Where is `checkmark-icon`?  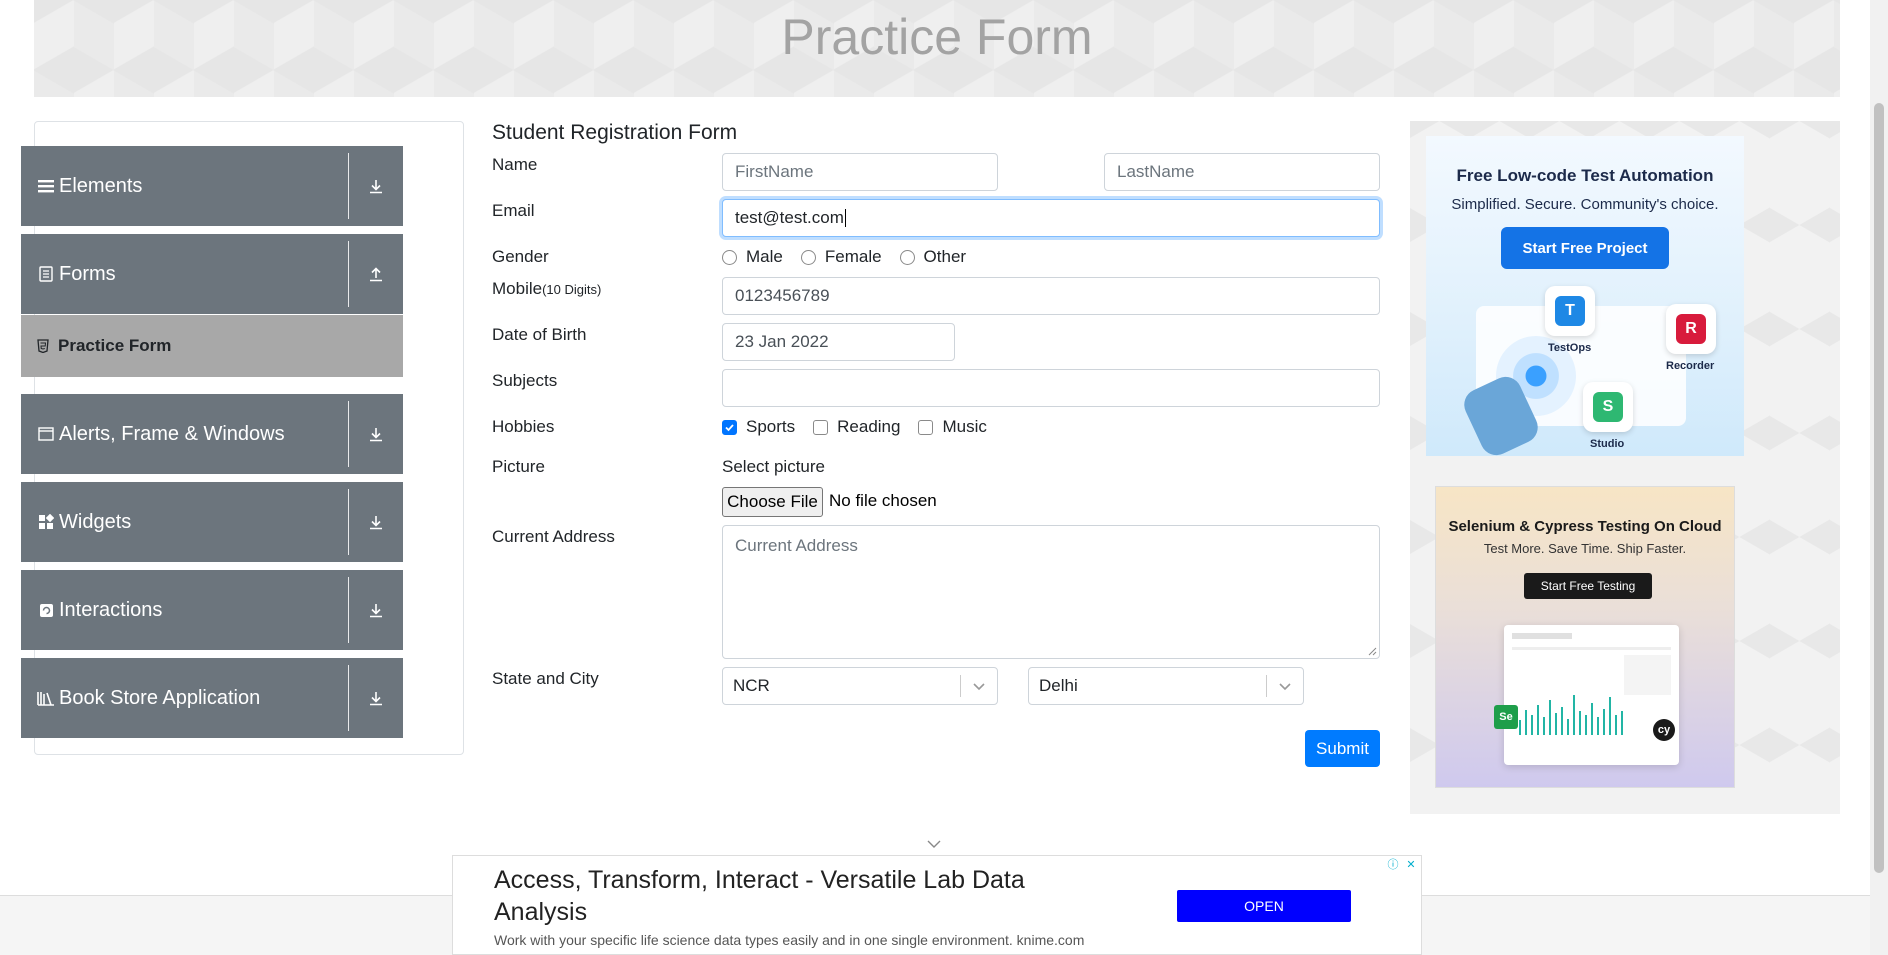 checkmark-icon is located at coordinates (729, 427).